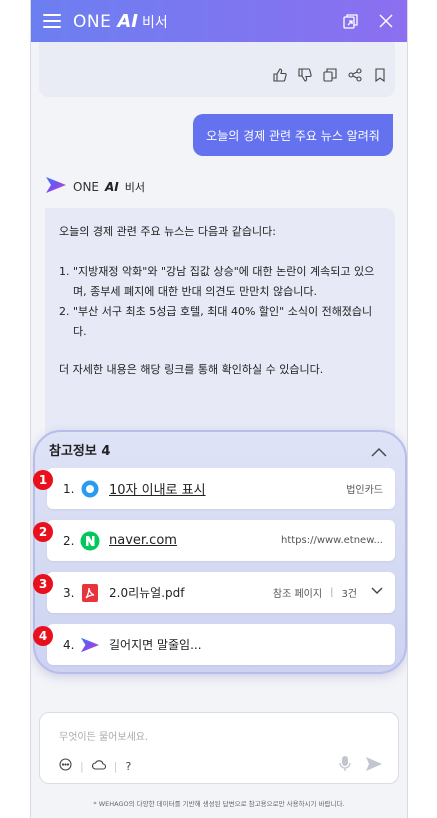 The image size is (437, 818). I want to click on answer-intro: 오늘의 경제 관련 주요 뉴스는 다음과 같습니다:, so click(167, 231).